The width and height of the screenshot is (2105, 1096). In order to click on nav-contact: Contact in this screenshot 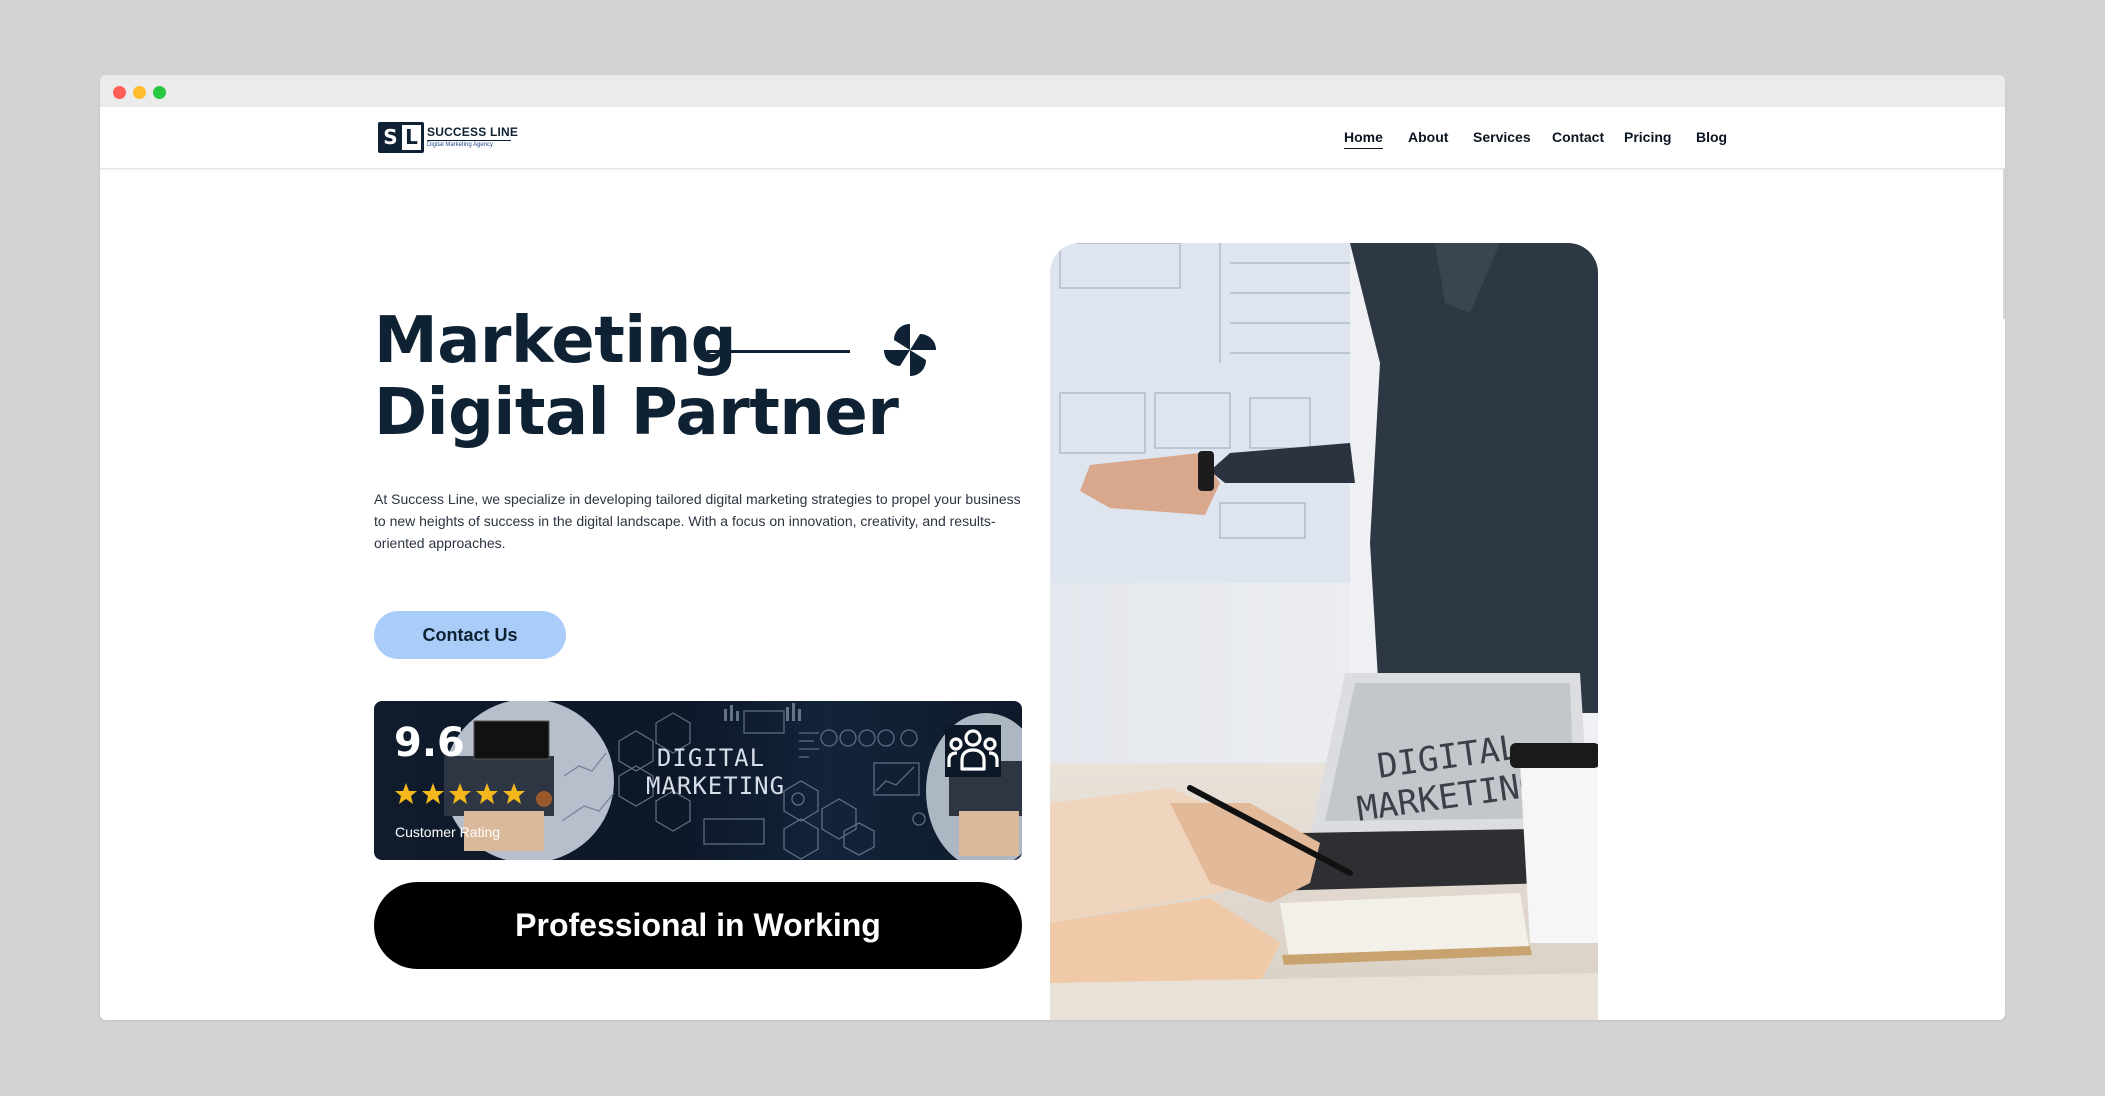, I will do `click(1578, 137)`.